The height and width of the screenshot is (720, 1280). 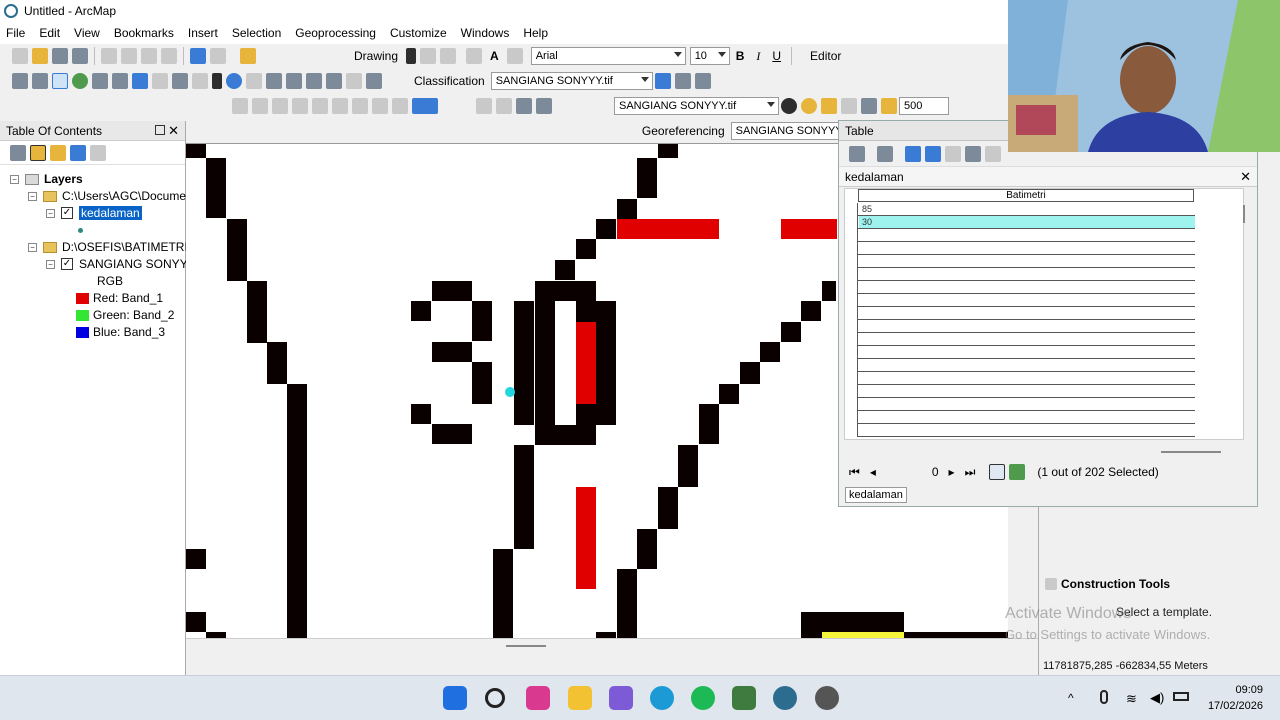 What do you see at coordinates (78, 152) in the screenshot?
I see `list-by-selection-icon` at bounding box center [78, 152].